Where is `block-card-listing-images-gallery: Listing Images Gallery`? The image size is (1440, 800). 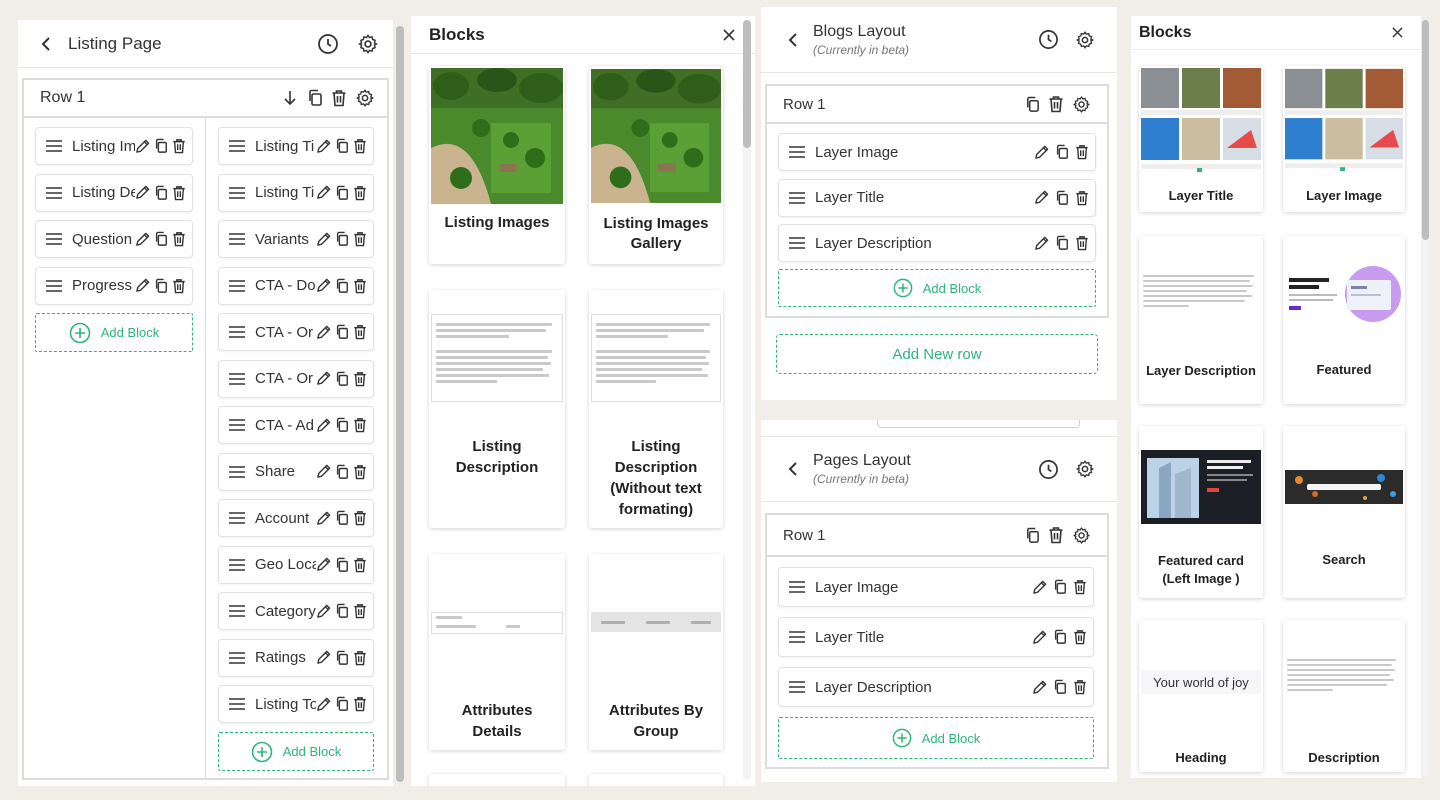 block-card-listing-images-gallery: Listing Images Gallery is located at coordinates (656, 165).